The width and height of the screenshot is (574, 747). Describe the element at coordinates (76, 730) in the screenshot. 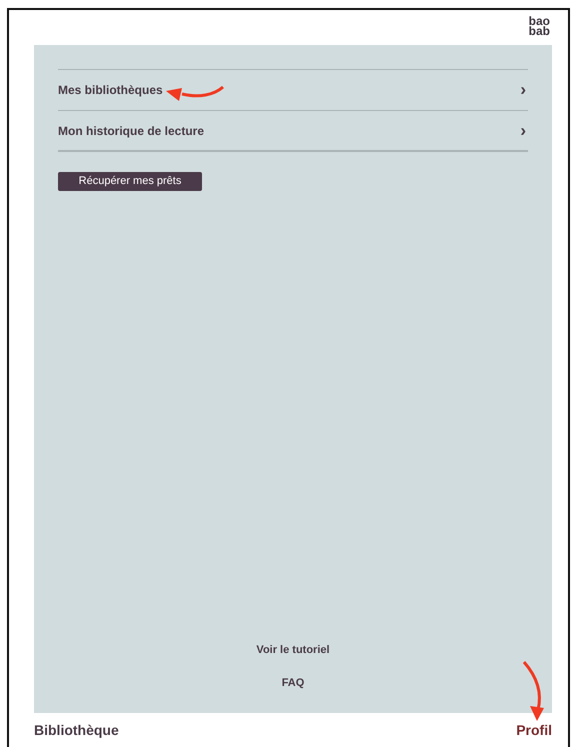

I see `nav-tab: Bibliothèque` at that location.